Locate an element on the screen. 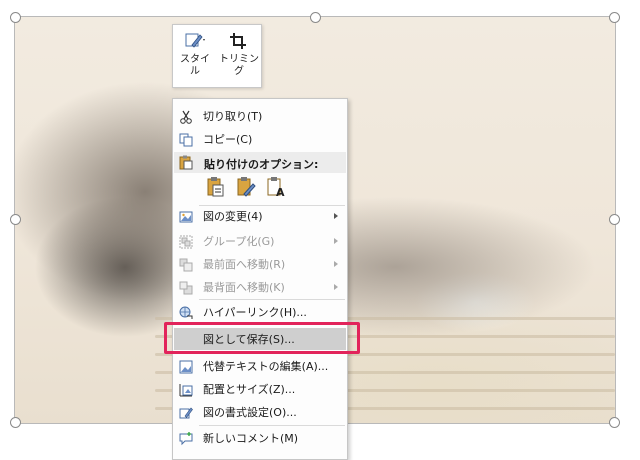 The width and height of the screenshot is (640, 460). new-comment-icon is located at coordinates (186, 438).